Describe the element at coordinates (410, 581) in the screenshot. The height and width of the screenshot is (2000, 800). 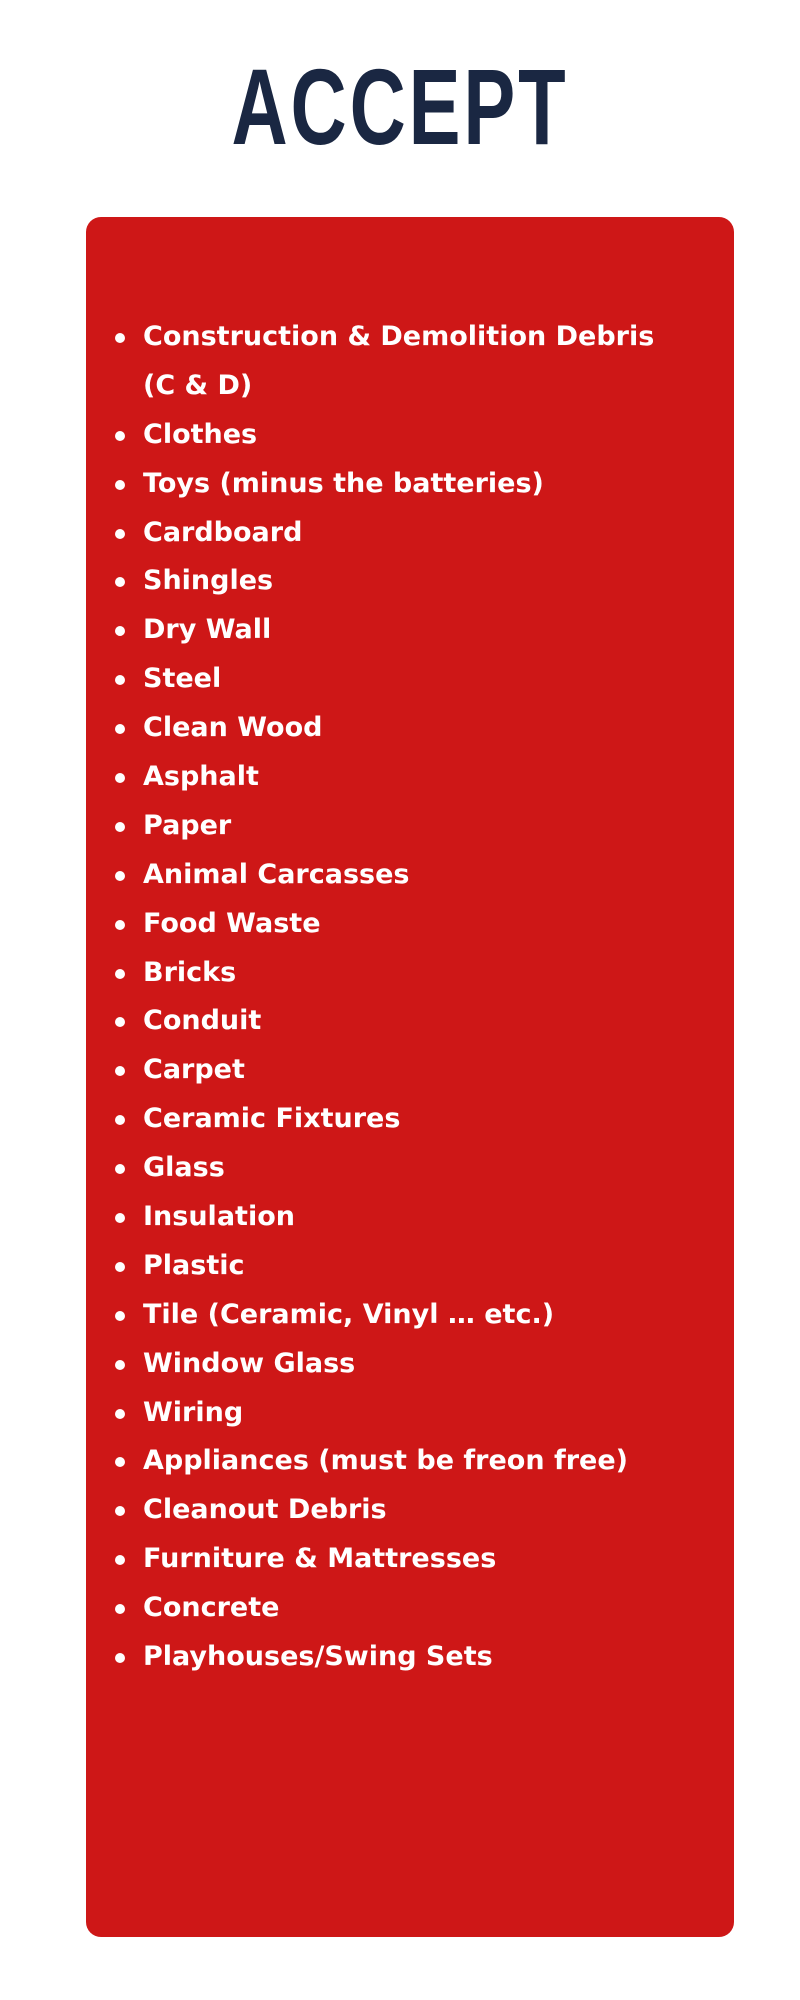
I see `list-item: Shingles` at that location.